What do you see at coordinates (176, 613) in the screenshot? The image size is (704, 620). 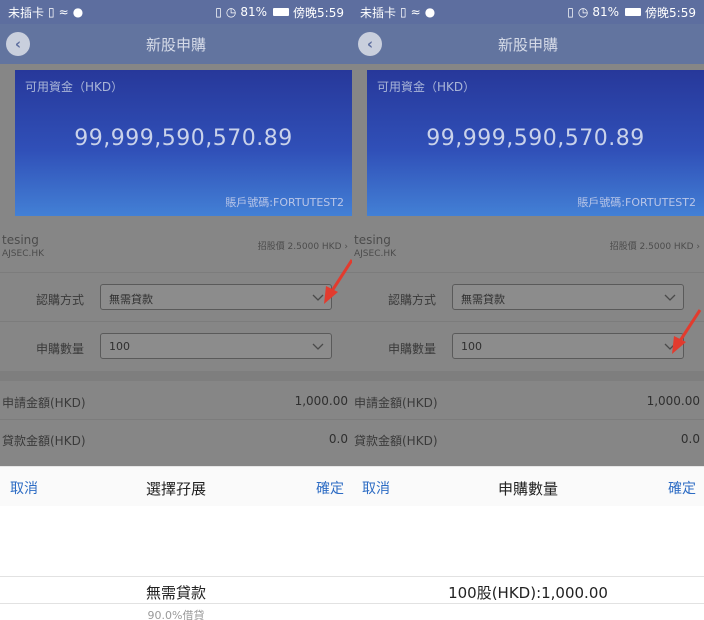 I see `picker-option-next: 90.0%借貸` at bounding box center [176, 613].